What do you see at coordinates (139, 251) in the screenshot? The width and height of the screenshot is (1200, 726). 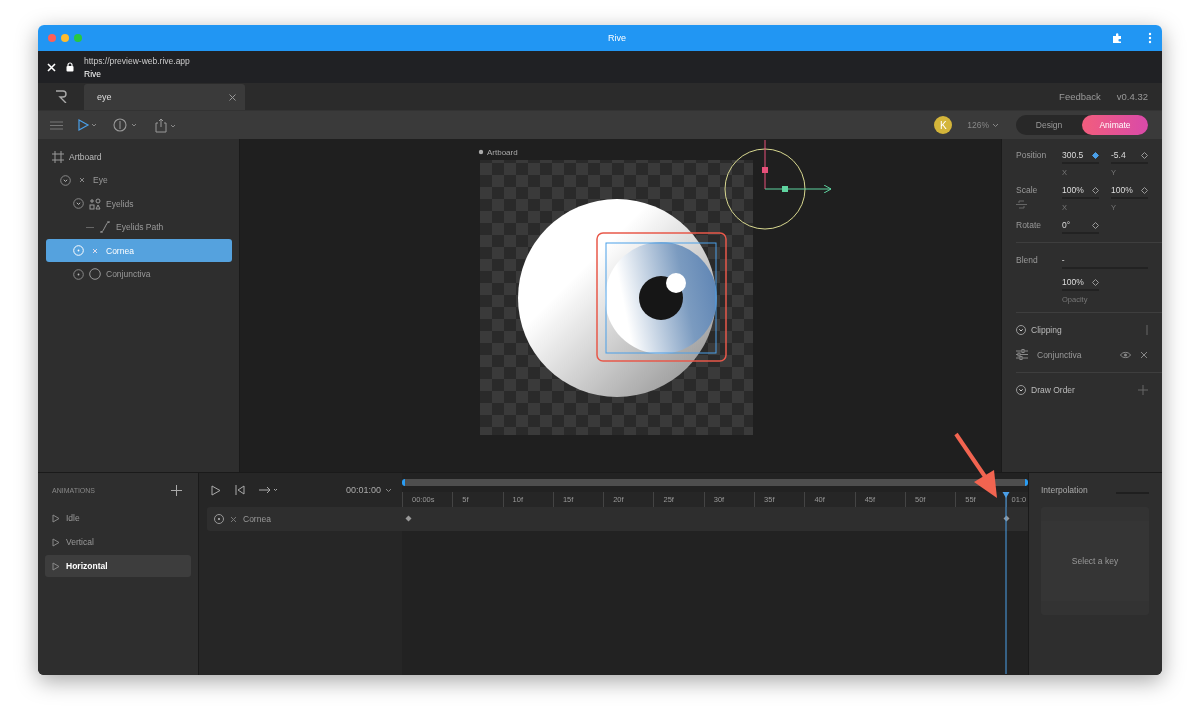 I see `hierarchy-item: Cornea` at bounding box center [139, 251].